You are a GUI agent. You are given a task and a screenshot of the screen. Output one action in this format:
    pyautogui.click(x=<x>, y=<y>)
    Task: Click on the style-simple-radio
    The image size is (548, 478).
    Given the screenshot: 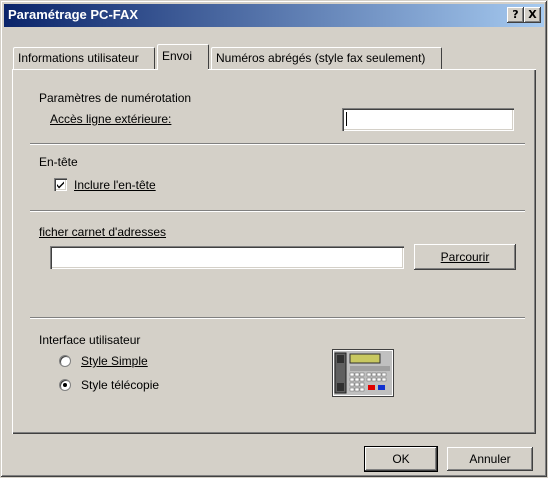 What is the action you would take?
    pyautogui.click(x=65, y=361)
    